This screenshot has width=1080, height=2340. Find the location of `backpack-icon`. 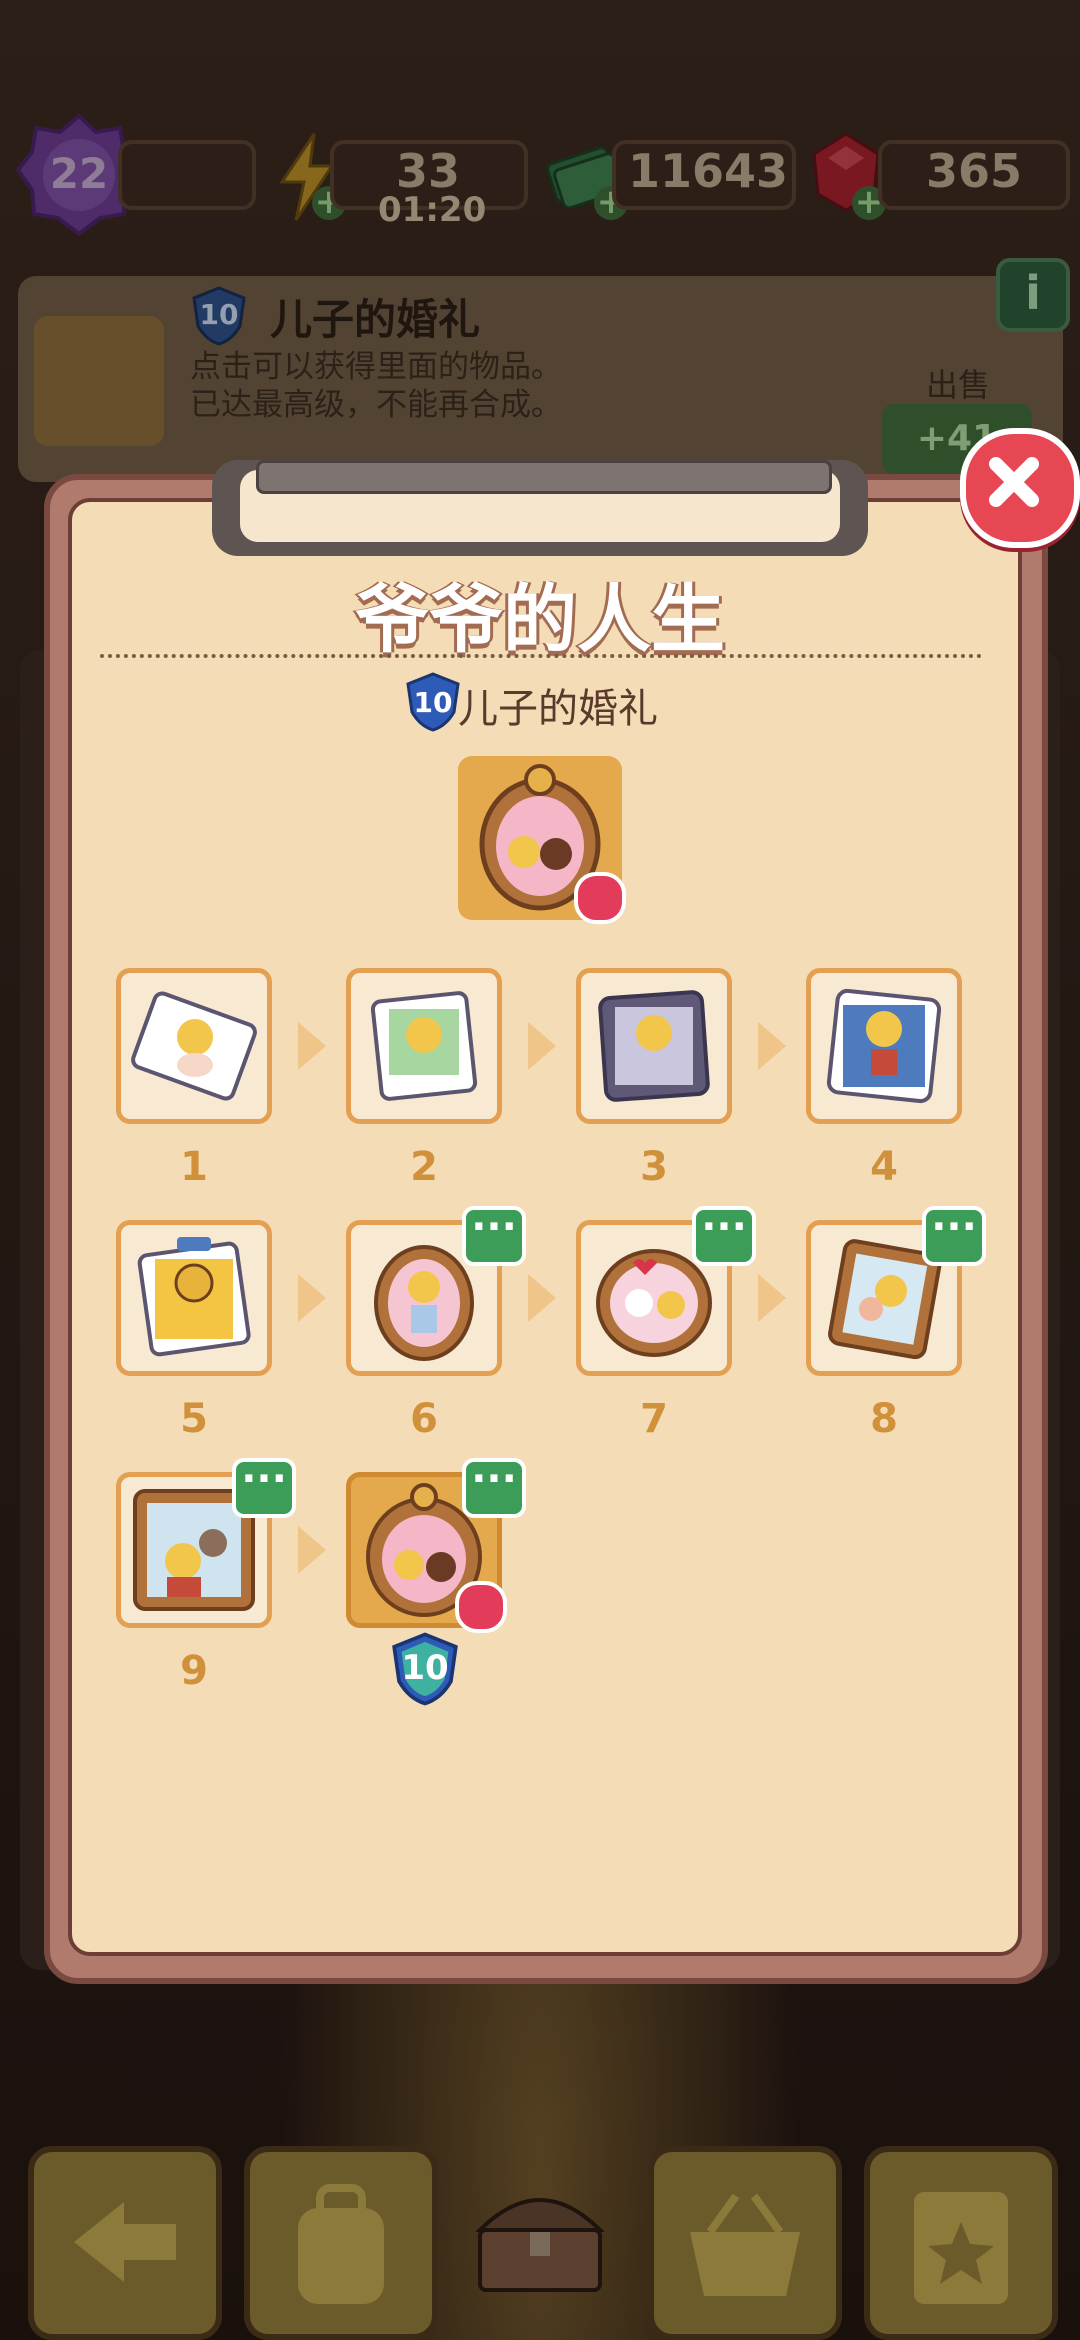

backpack-icon is located at coordinates (341, 2244).